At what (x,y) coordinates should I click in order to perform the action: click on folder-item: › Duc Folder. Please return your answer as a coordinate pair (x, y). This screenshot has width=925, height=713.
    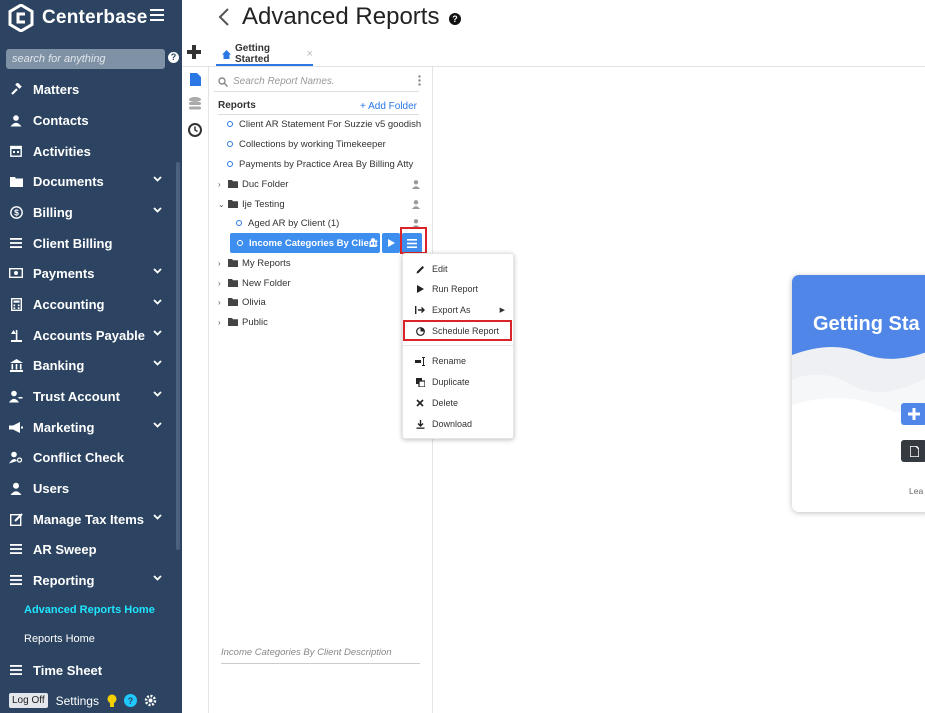
    Looking at the image, I should click on (253, 184).